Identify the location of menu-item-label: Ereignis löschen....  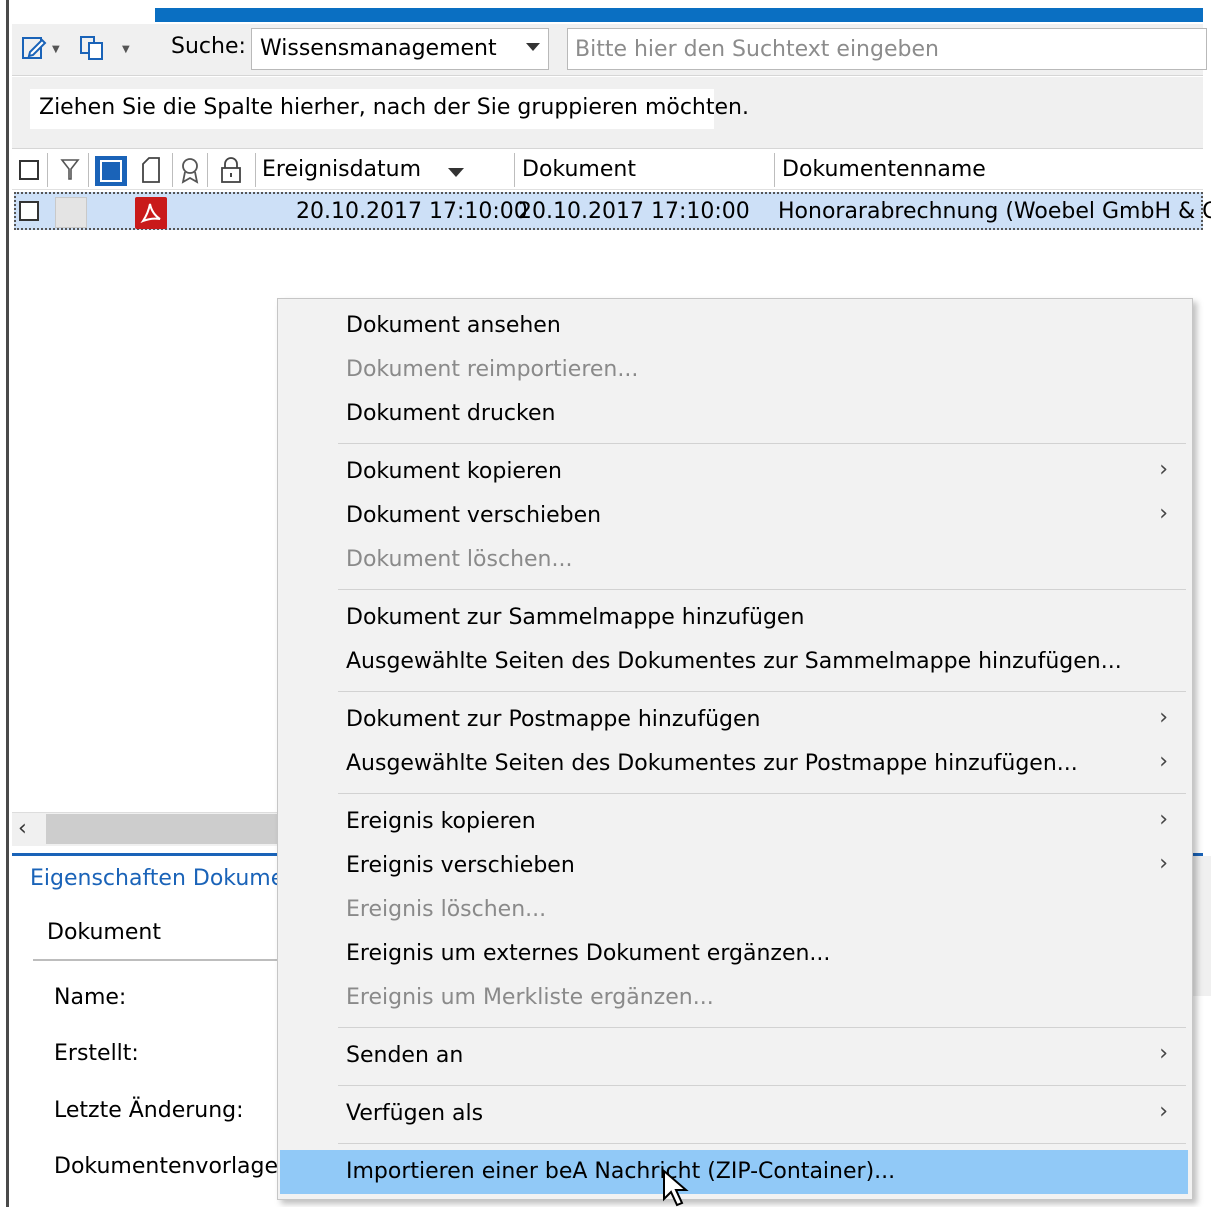
(446, 909).